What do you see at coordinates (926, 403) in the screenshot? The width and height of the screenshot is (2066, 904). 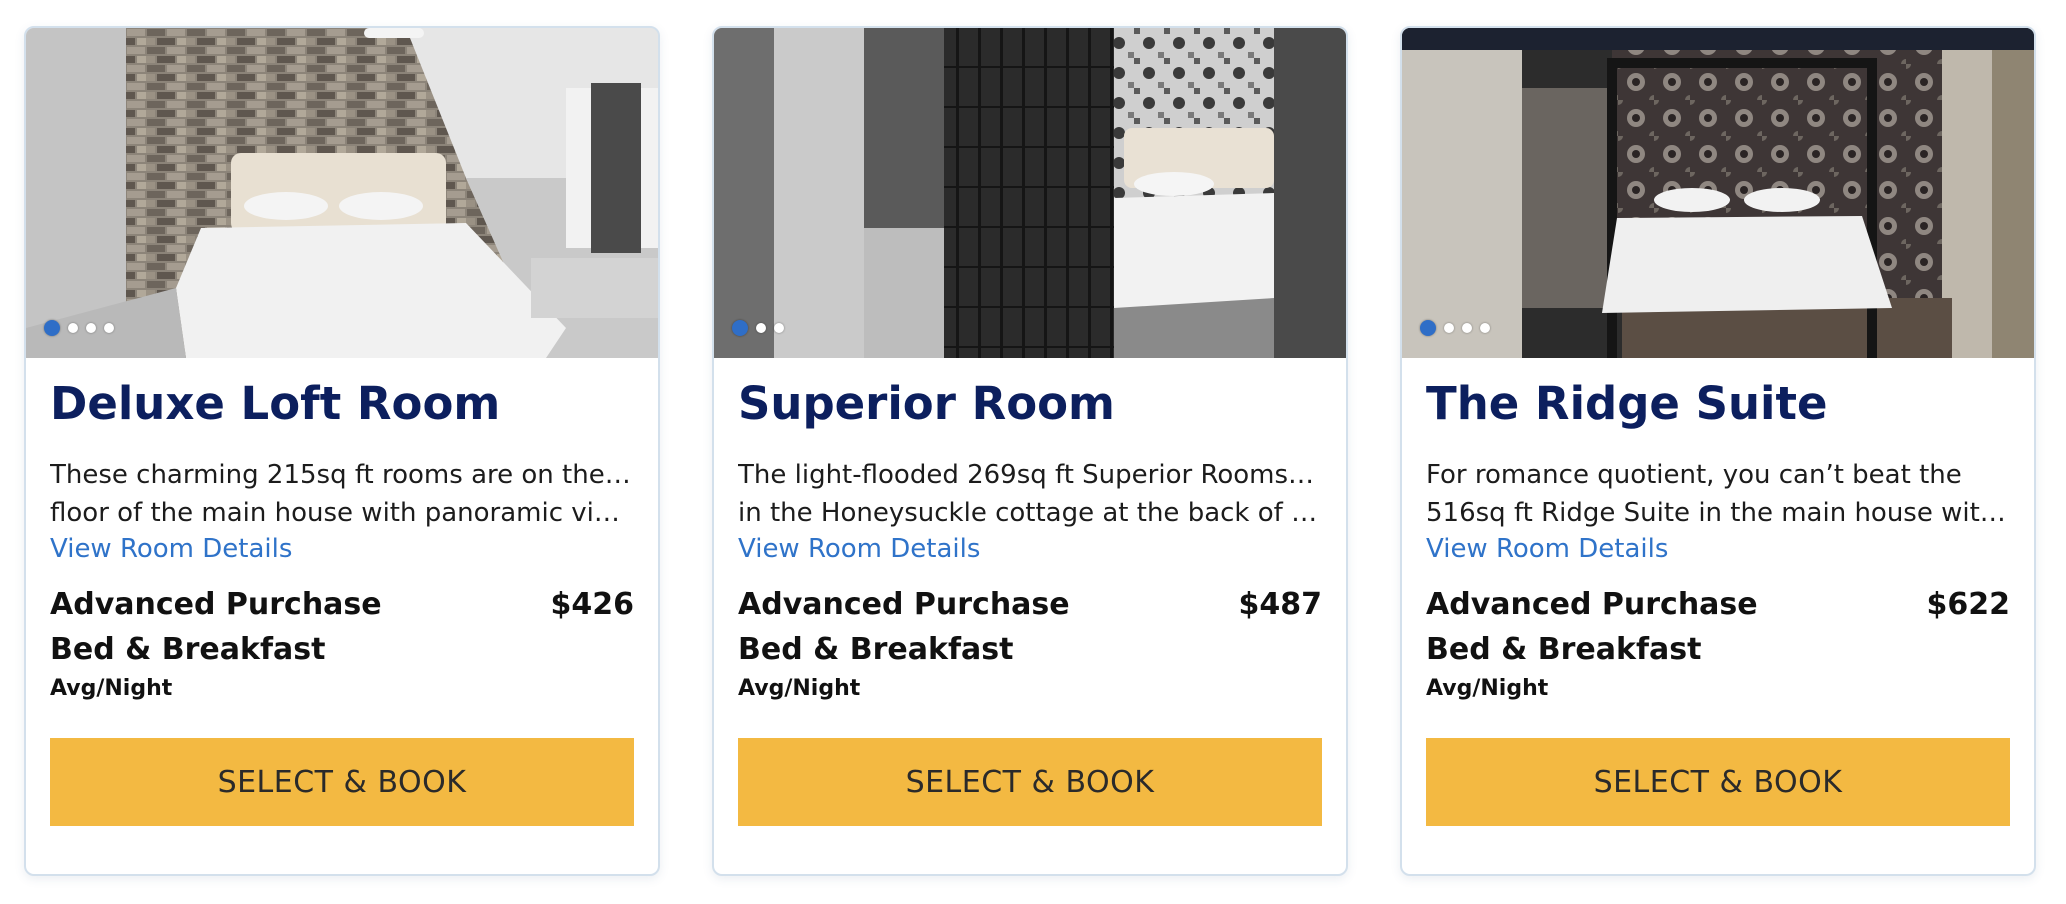 I see `room-title: Superior Room` at bounding box center [926, 403].